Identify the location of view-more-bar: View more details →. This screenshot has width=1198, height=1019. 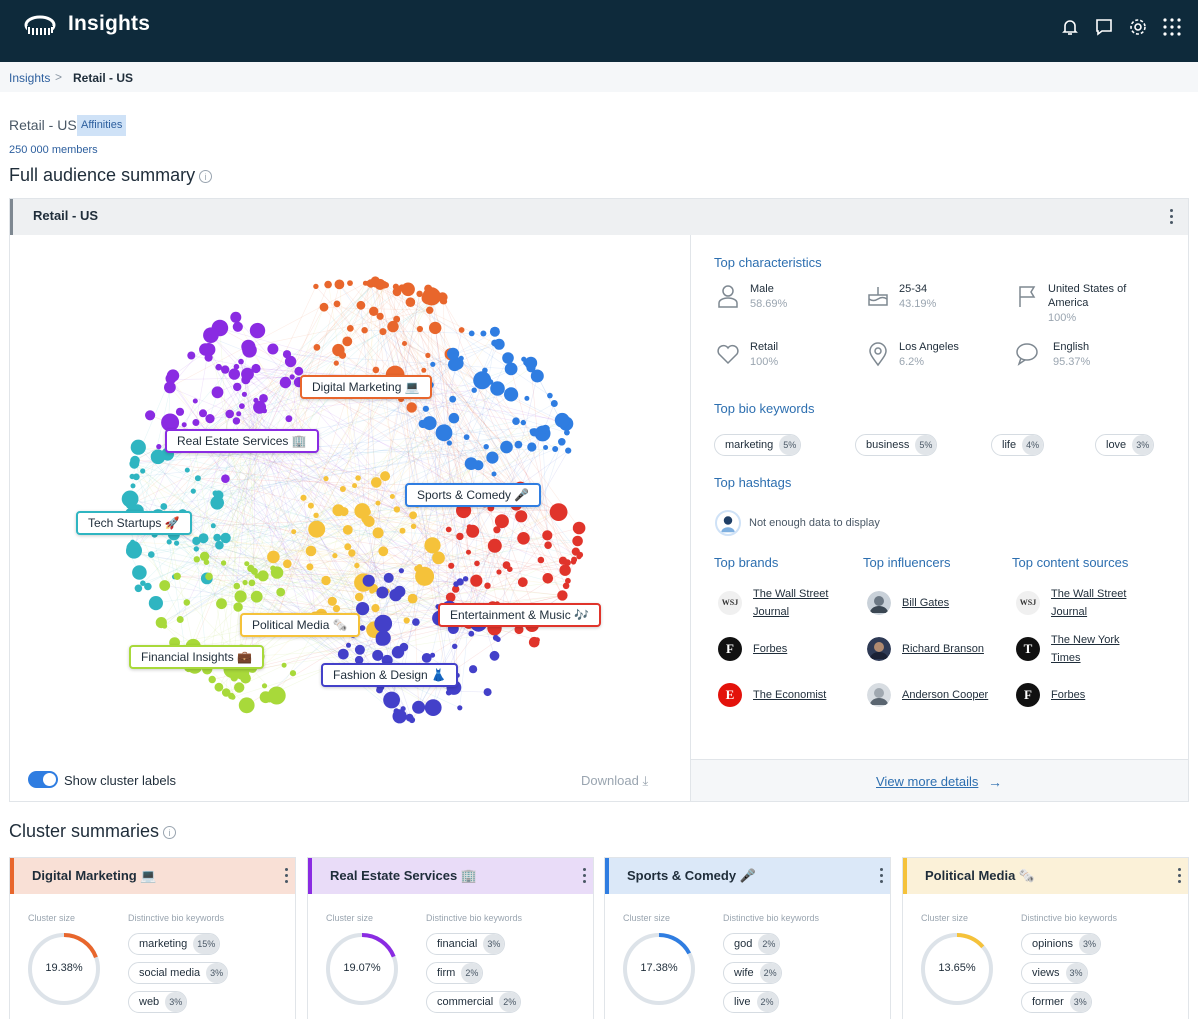
(939, 780).